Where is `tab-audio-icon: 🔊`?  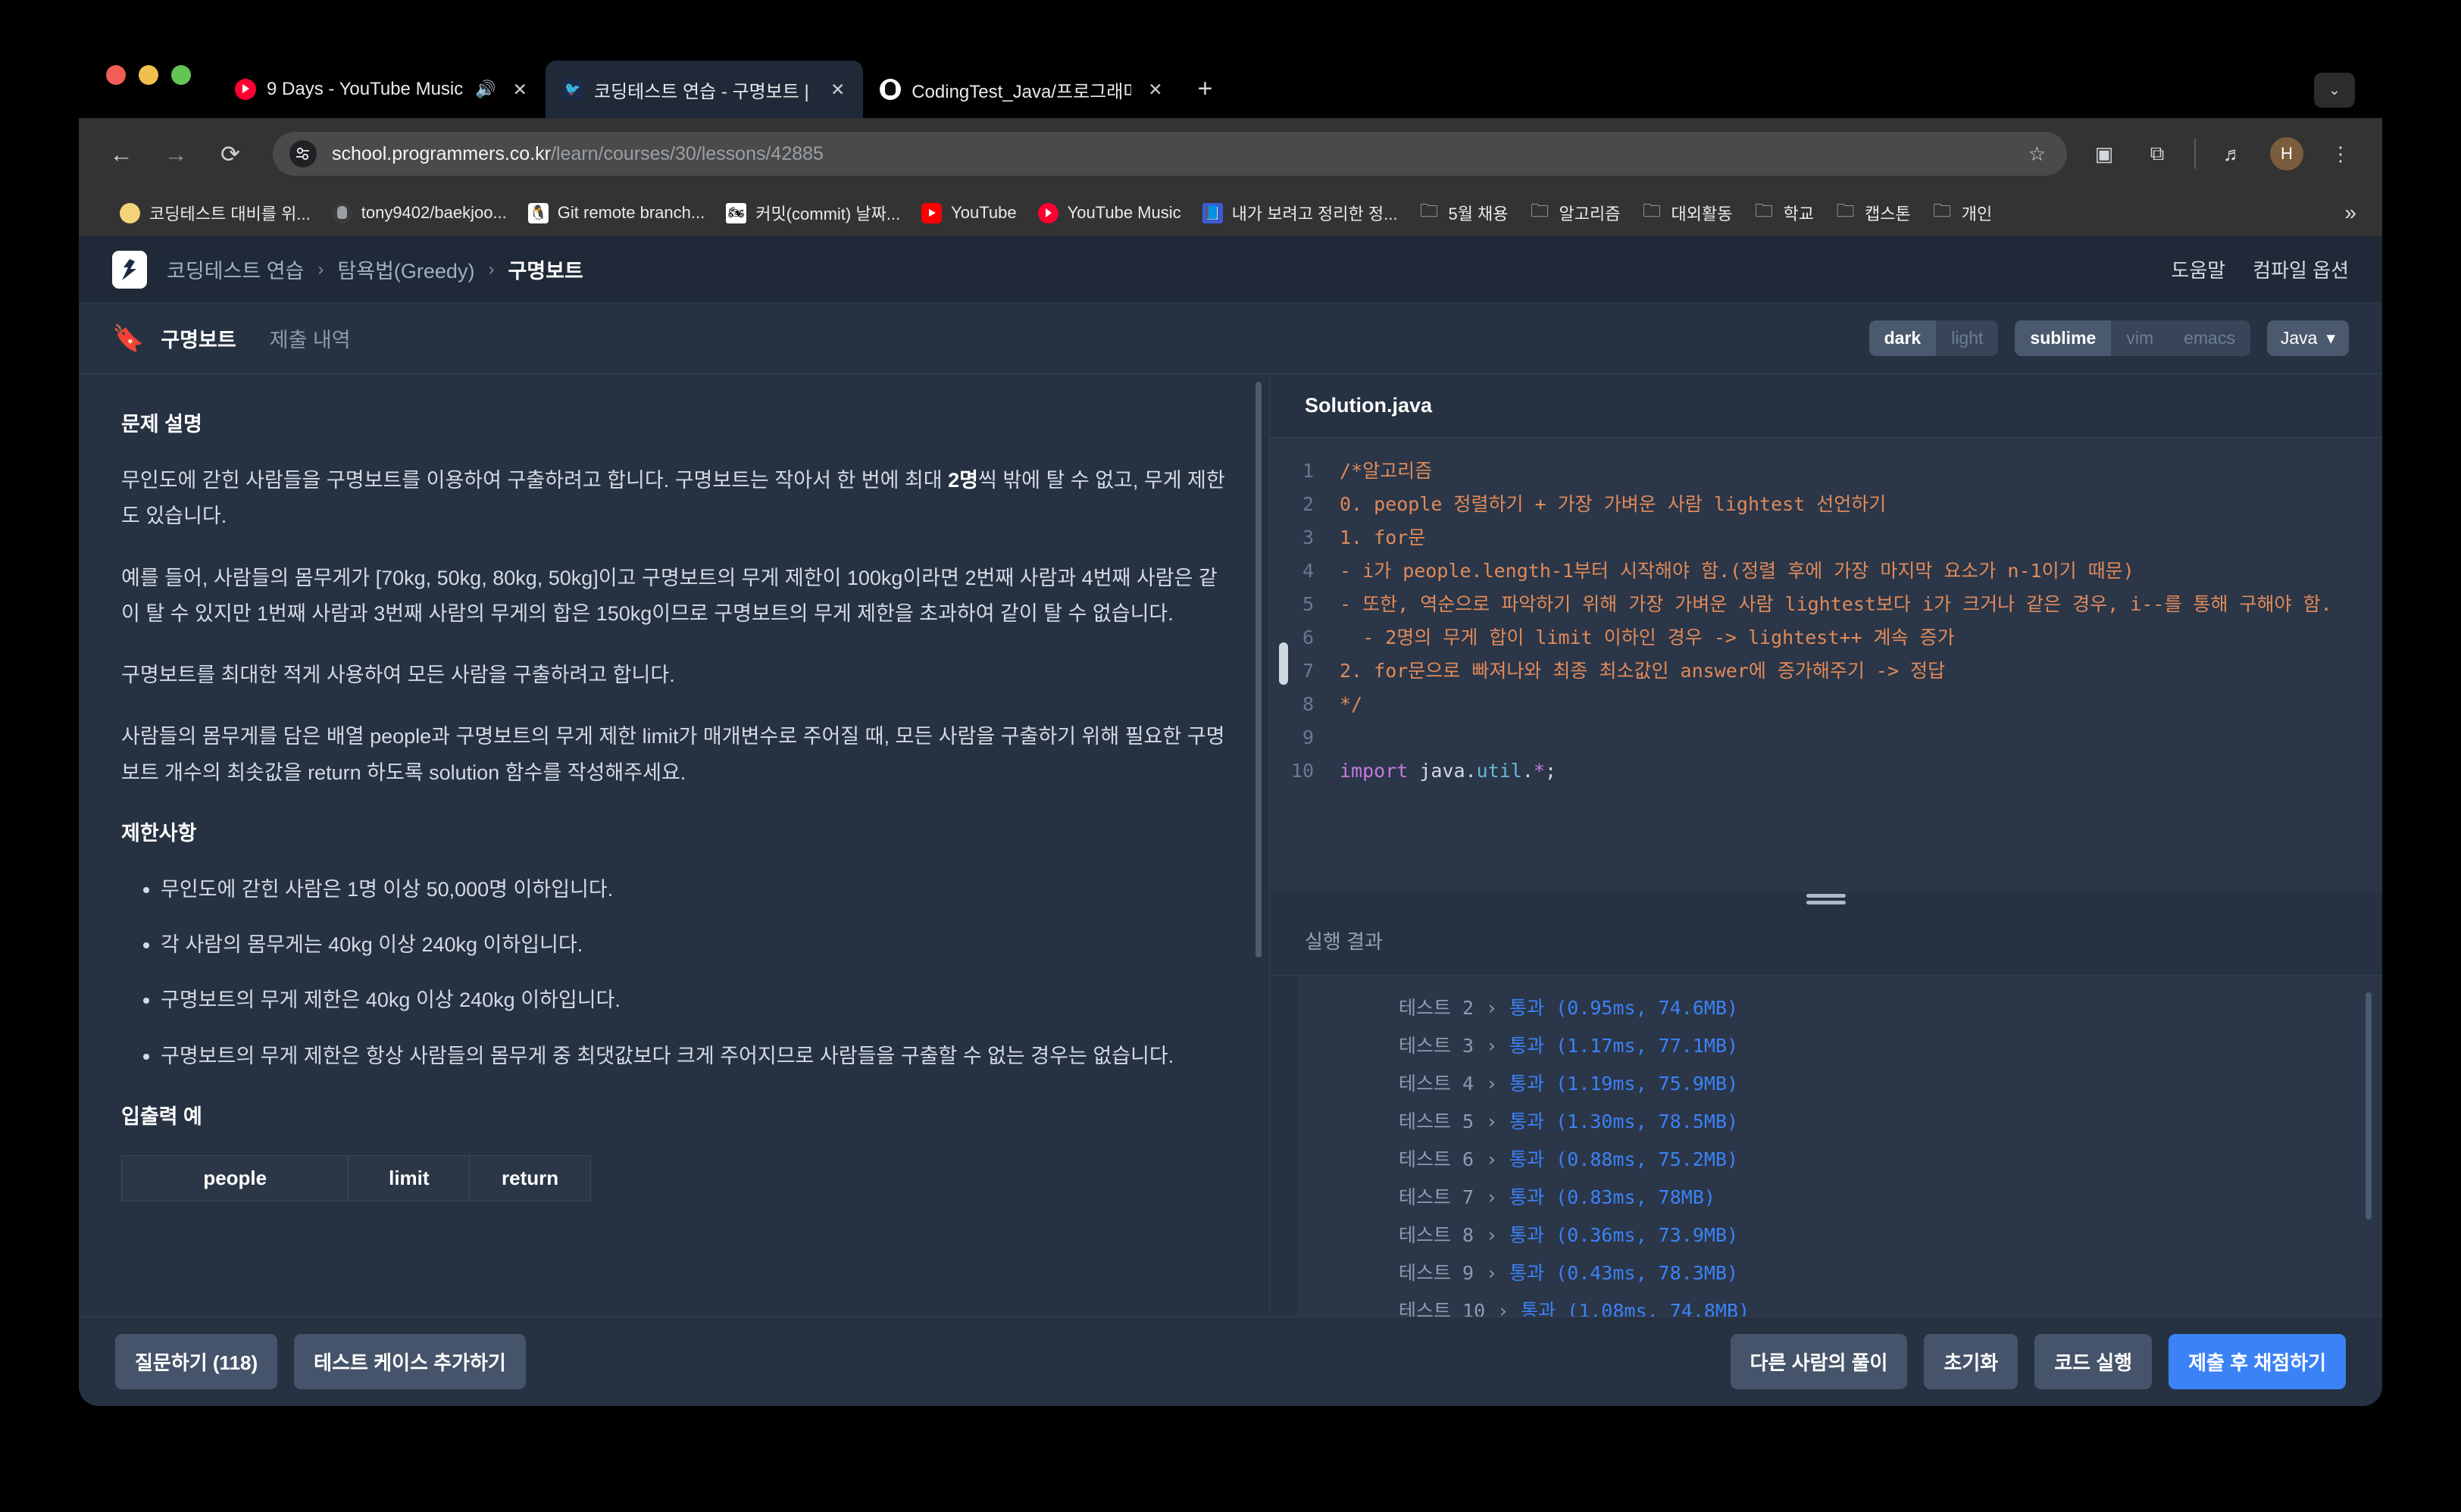
tab-audio-icon: 🔊 is located at coordinates (486, 89).